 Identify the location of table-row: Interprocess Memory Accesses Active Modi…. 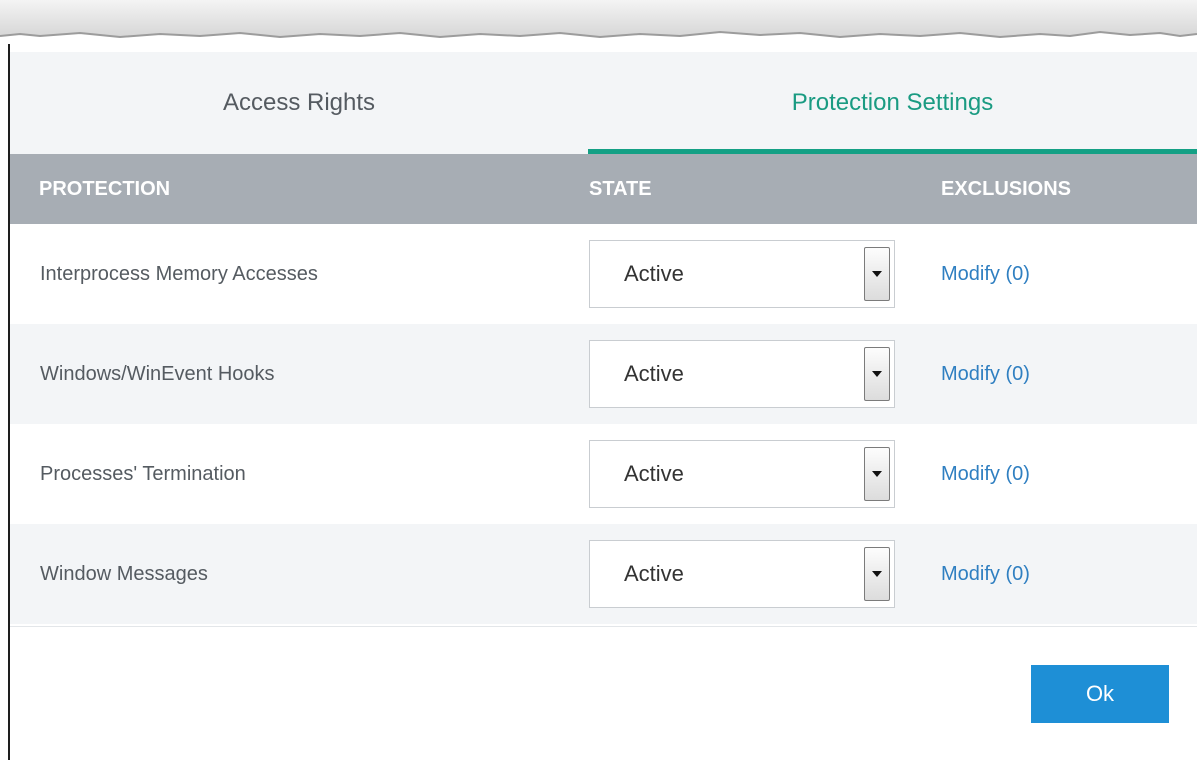
(603, 274).